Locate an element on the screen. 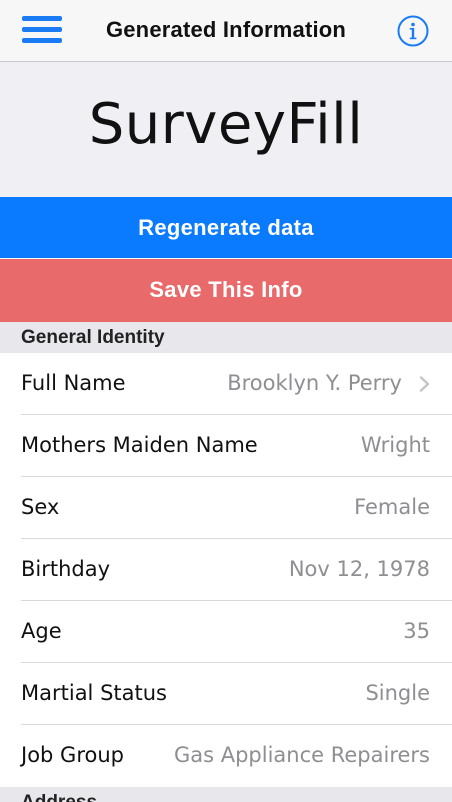  section-header-general-identity: General Identity is located at coordinates (226, 337).